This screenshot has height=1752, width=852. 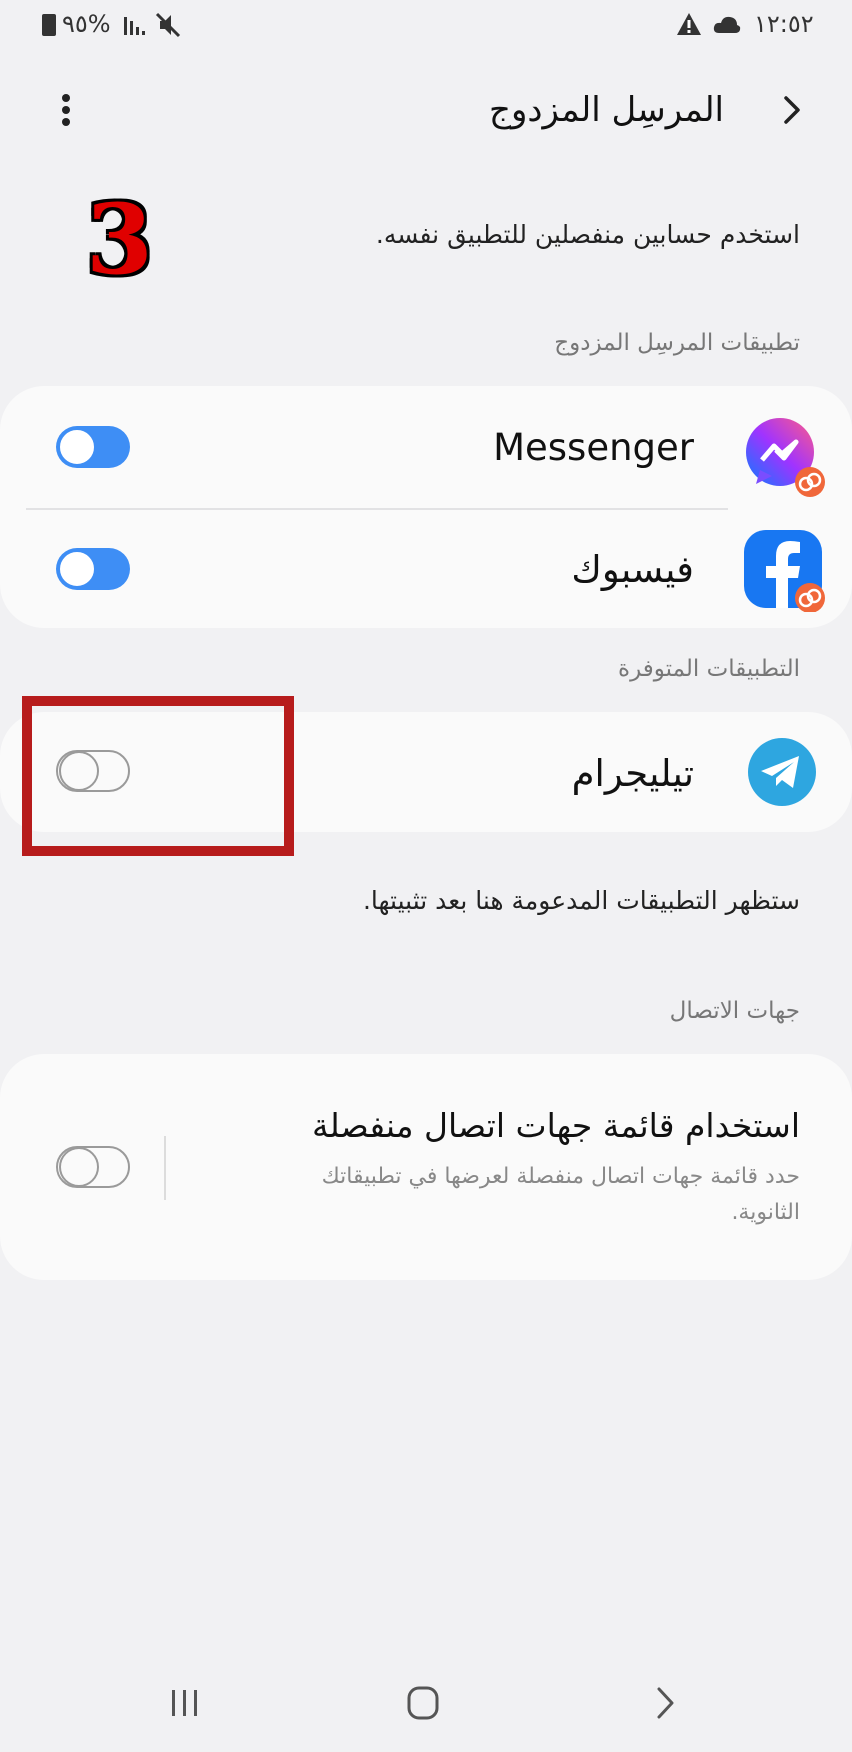 What do you see at coordinates (606, 110) in the screenshot?
I see `page-title: المرسِل المزدوج` at bounding box center [606, 110].